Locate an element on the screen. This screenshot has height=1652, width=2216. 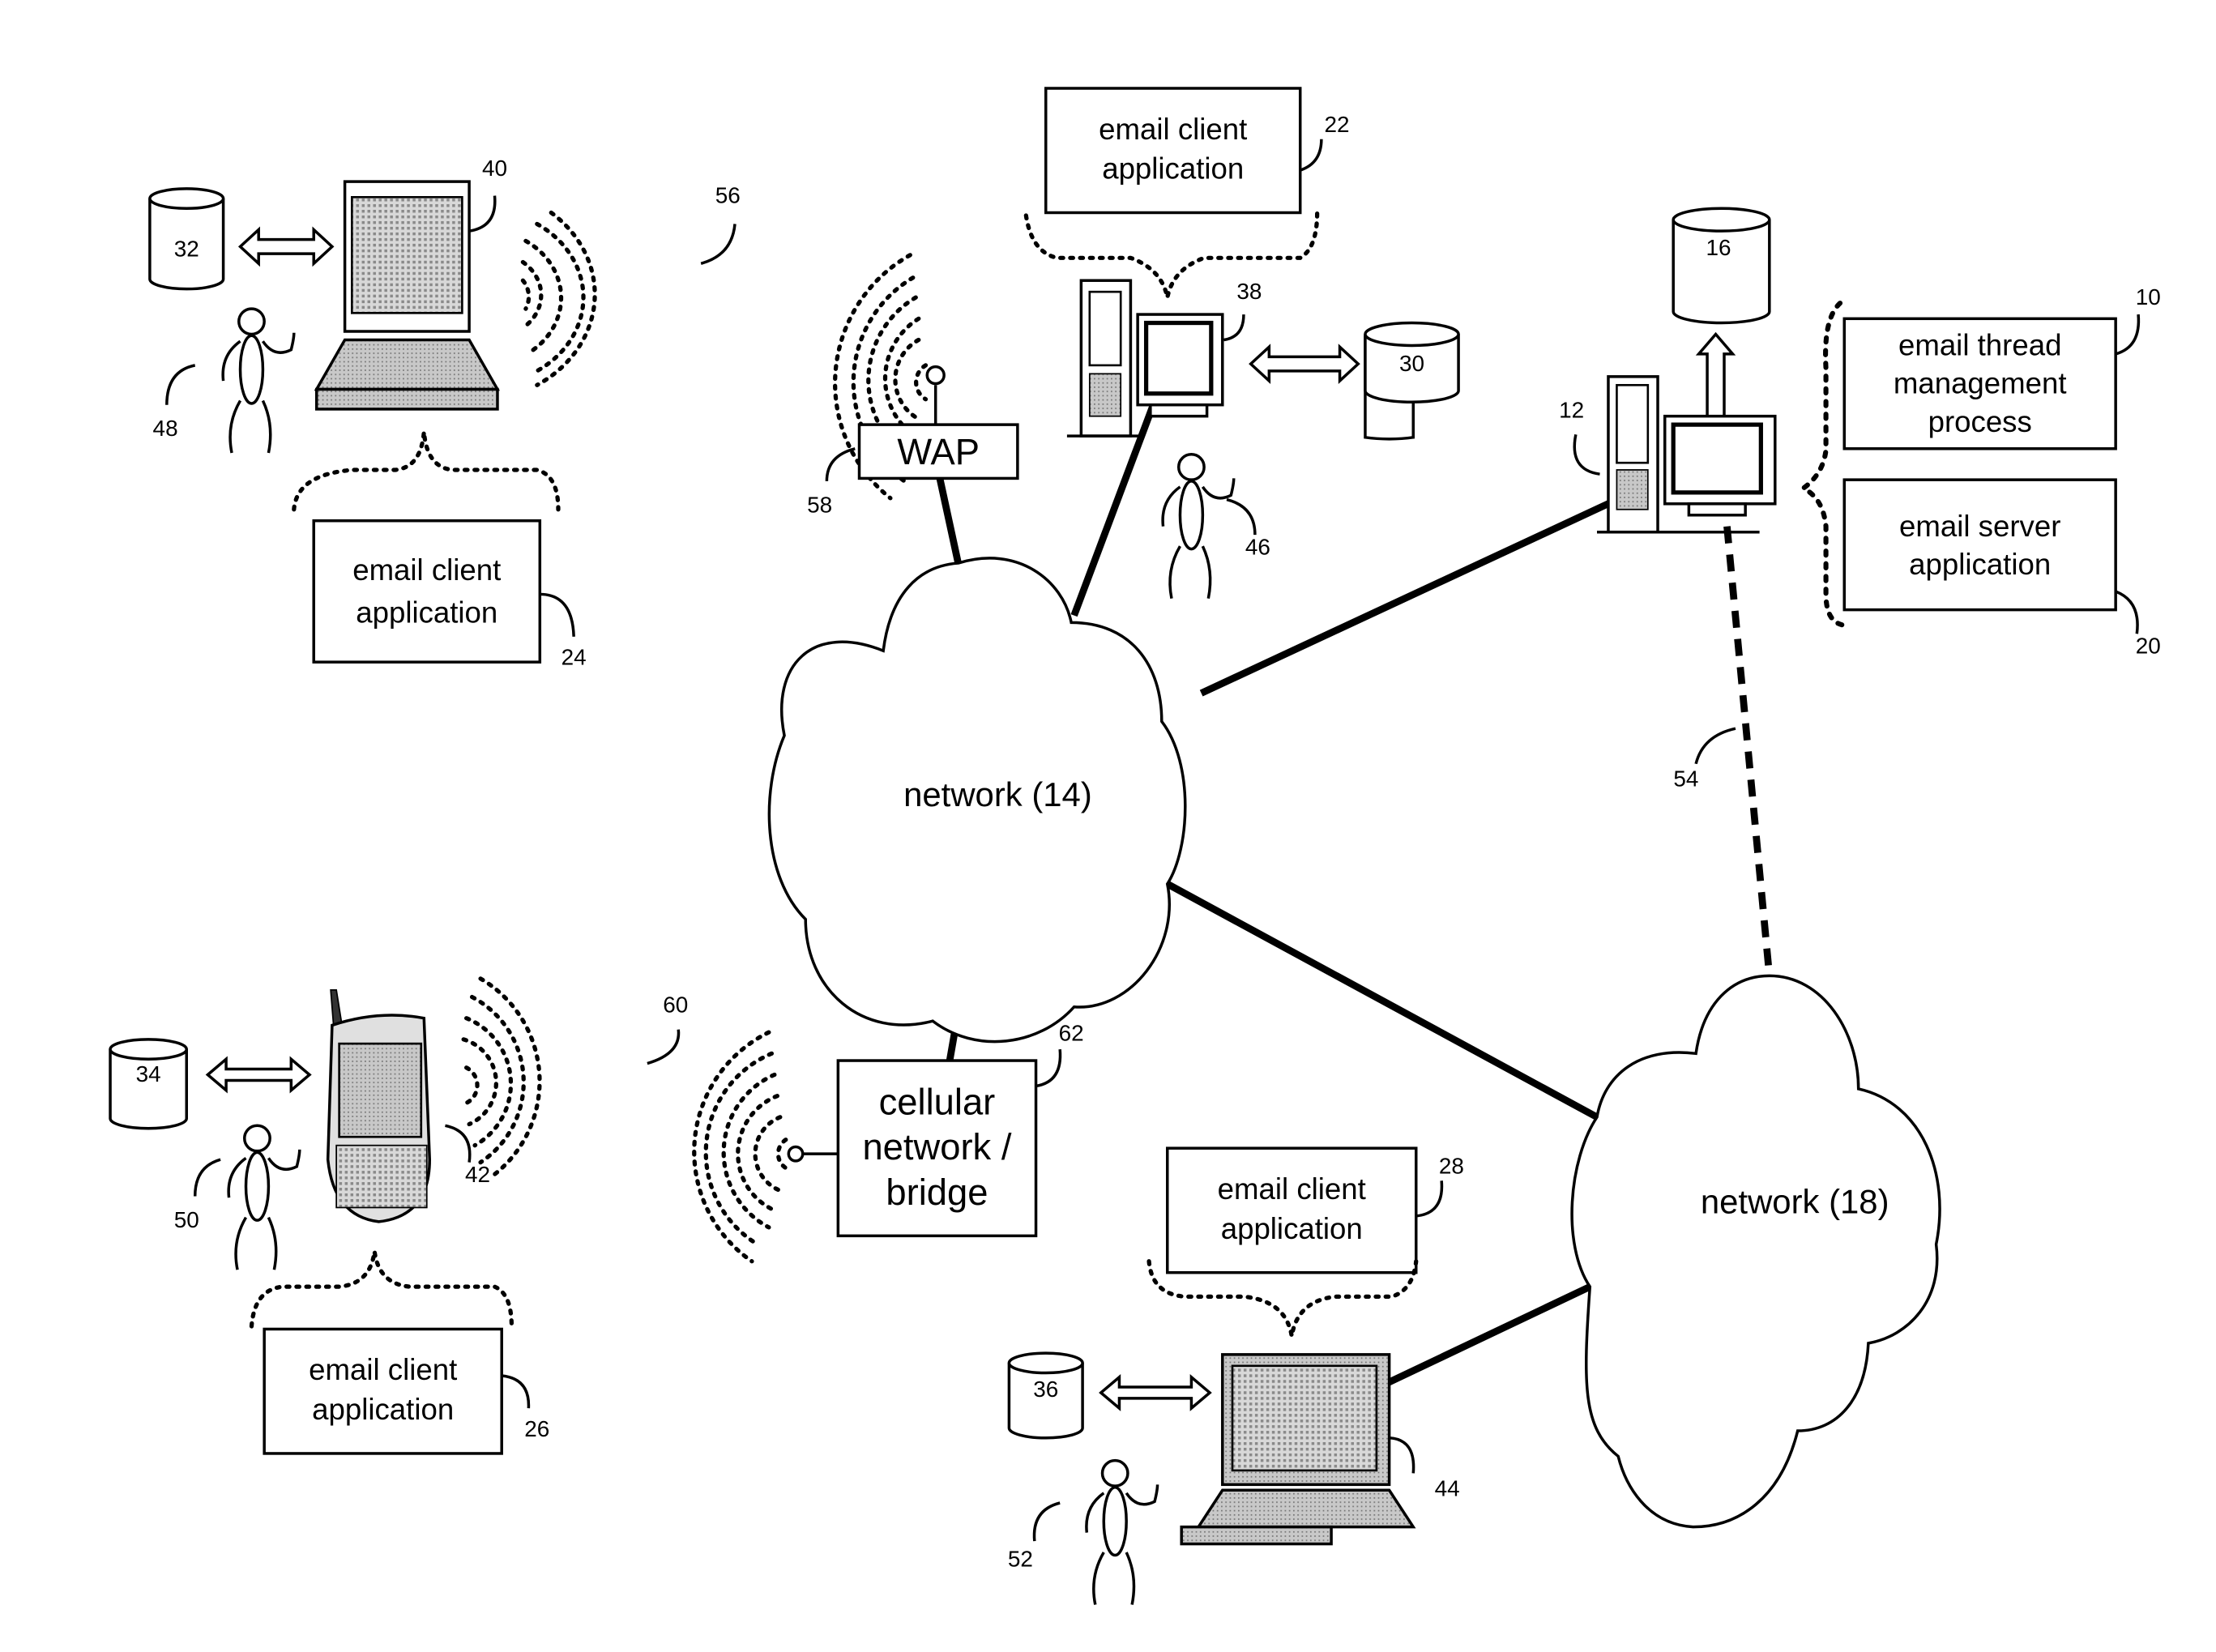
wap-58: WAP is located at coordinates (938, 451).